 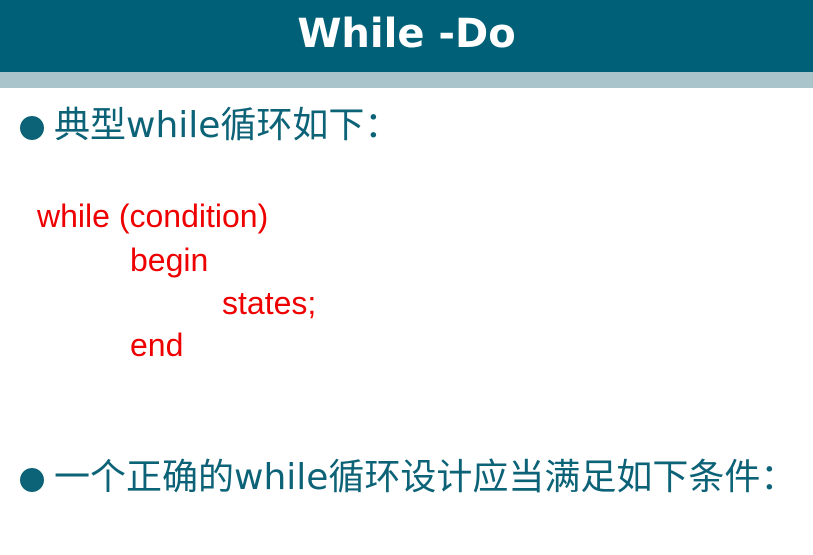 I want to click on code-line-while: while (condition), so click(x=153, y=216).